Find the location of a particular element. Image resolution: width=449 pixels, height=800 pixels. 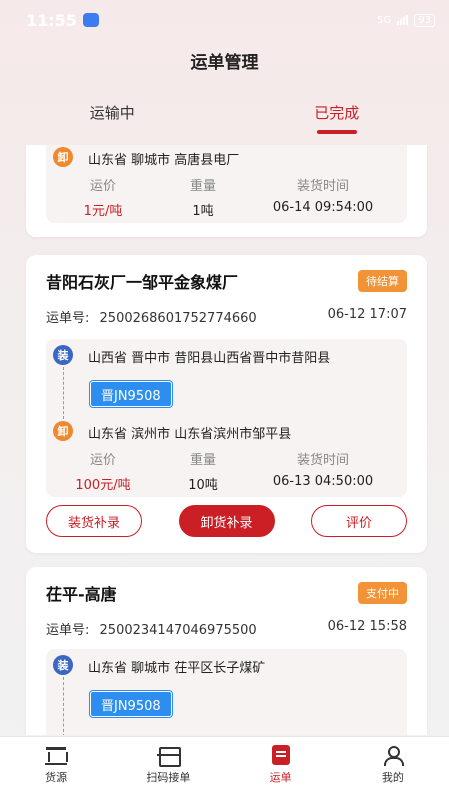

order-time: 06-12 17:07 is located at coordinates (367, 314).